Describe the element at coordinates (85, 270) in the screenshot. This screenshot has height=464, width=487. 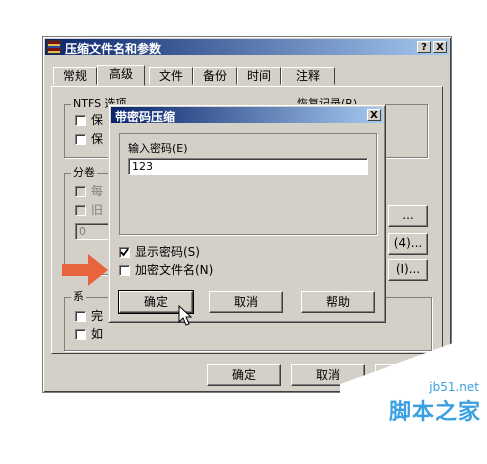
I see `pointer-arrow-icon` at that location.